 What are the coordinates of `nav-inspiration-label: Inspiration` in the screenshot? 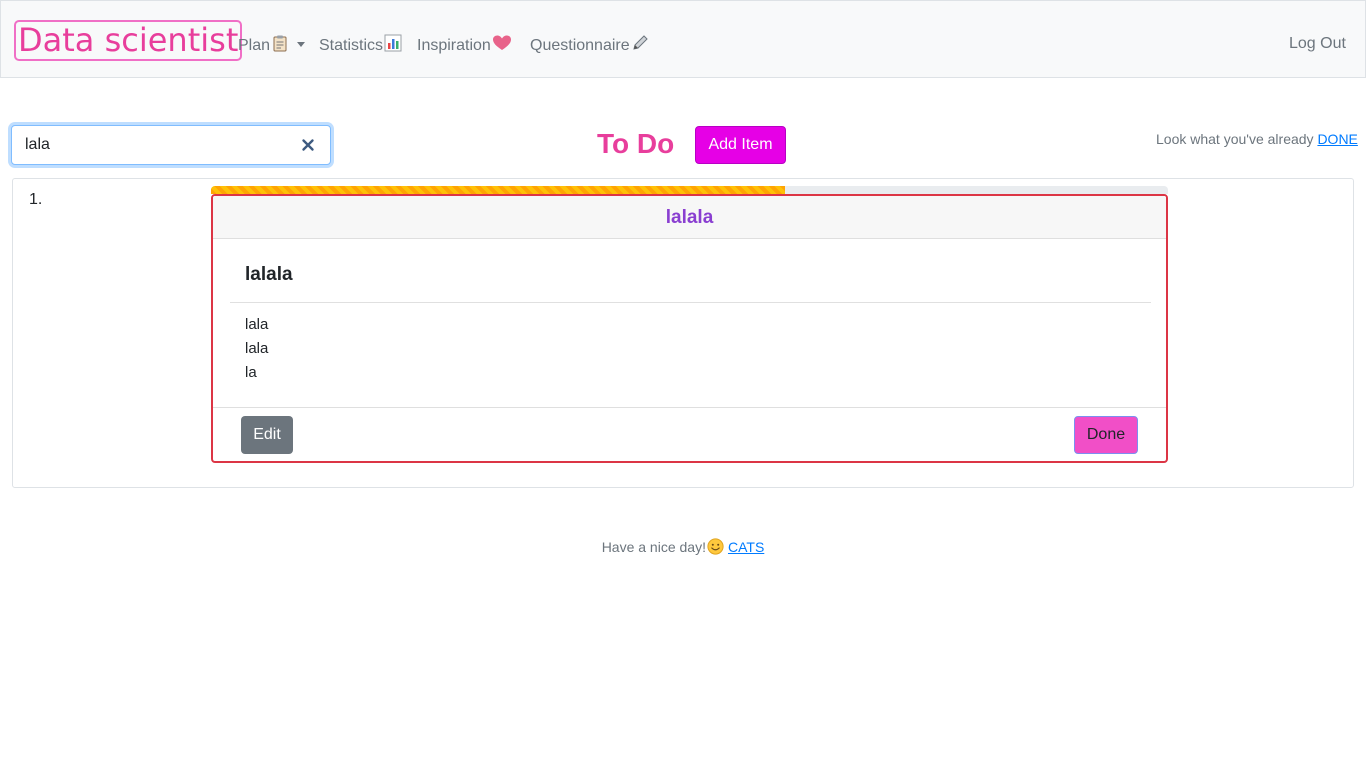 It's located at (454, 45).